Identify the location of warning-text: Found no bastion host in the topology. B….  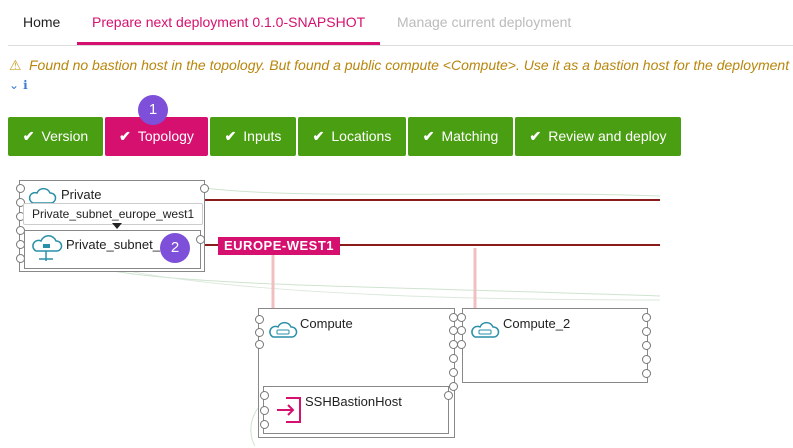
(409, 65).